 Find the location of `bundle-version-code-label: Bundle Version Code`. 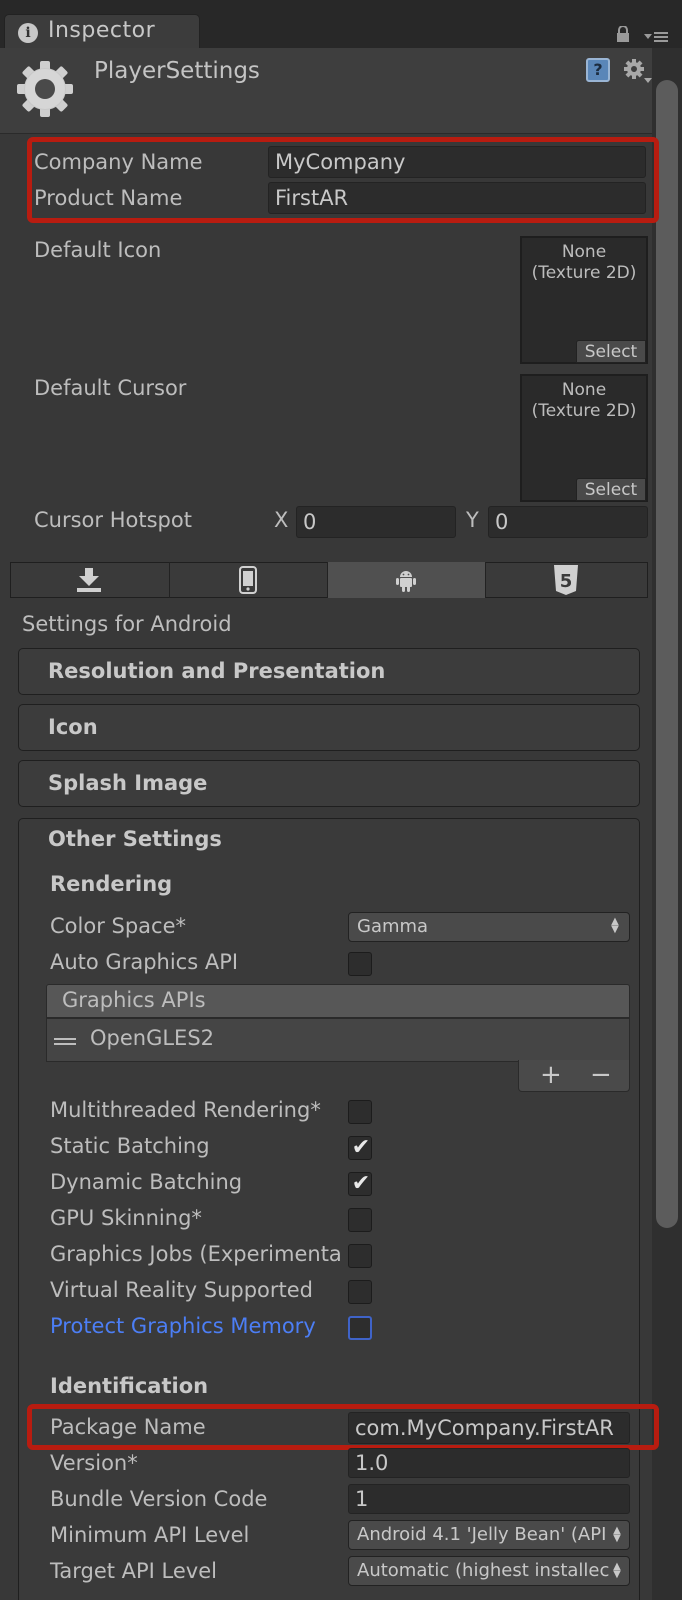

bundle-version-code-label: Bundle Version Code is located at coordinates (159, 1499).